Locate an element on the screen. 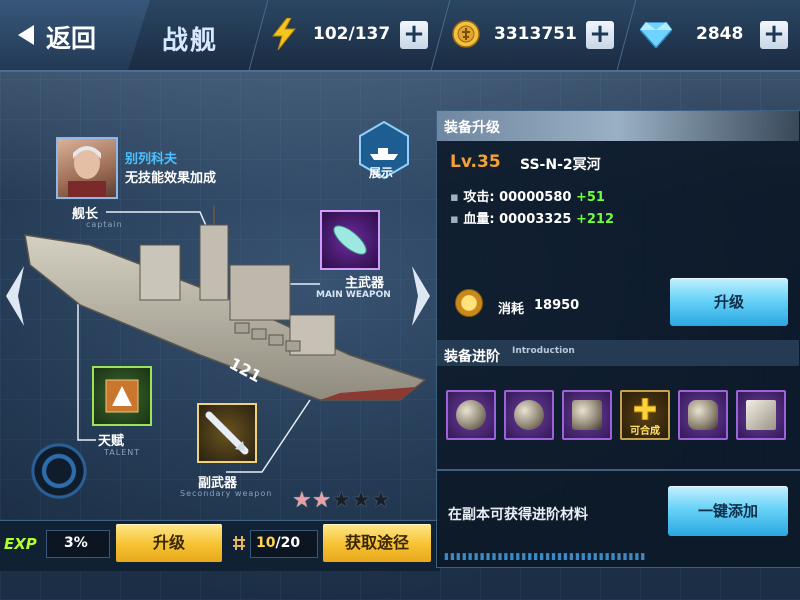 The width and height of the screenshot is (800, 600). attack-stat: ▪ 攻击: 00000580 +51 is located at coordinates (527, 195).